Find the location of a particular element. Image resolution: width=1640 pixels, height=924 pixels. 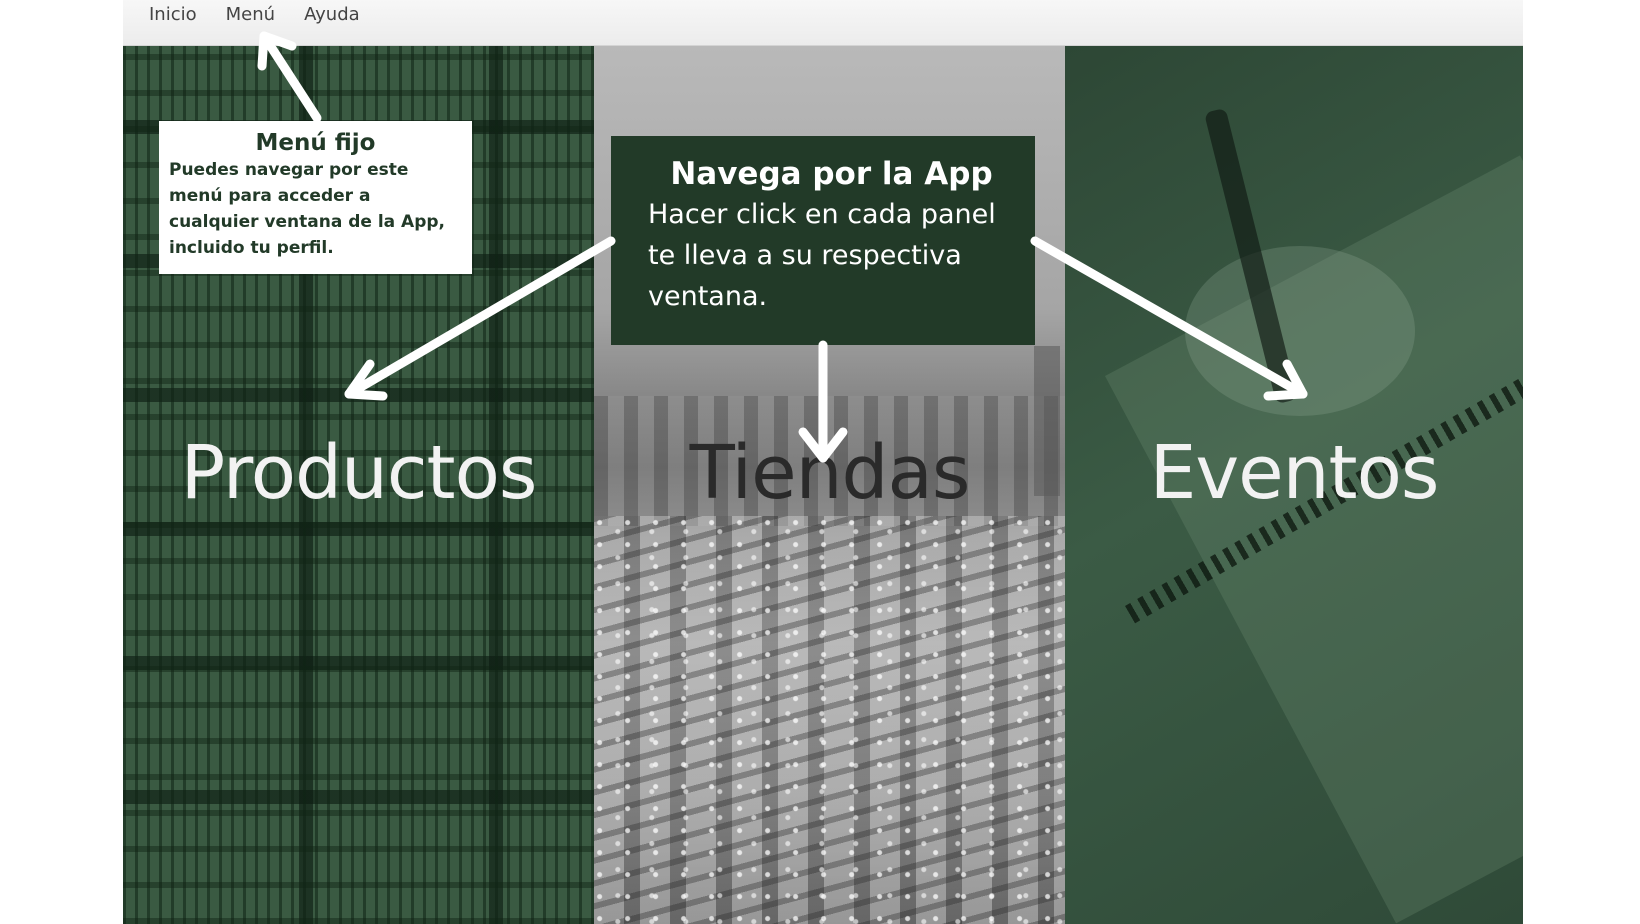

arrow-to-events-icon is located at coordinates (1169, 318).